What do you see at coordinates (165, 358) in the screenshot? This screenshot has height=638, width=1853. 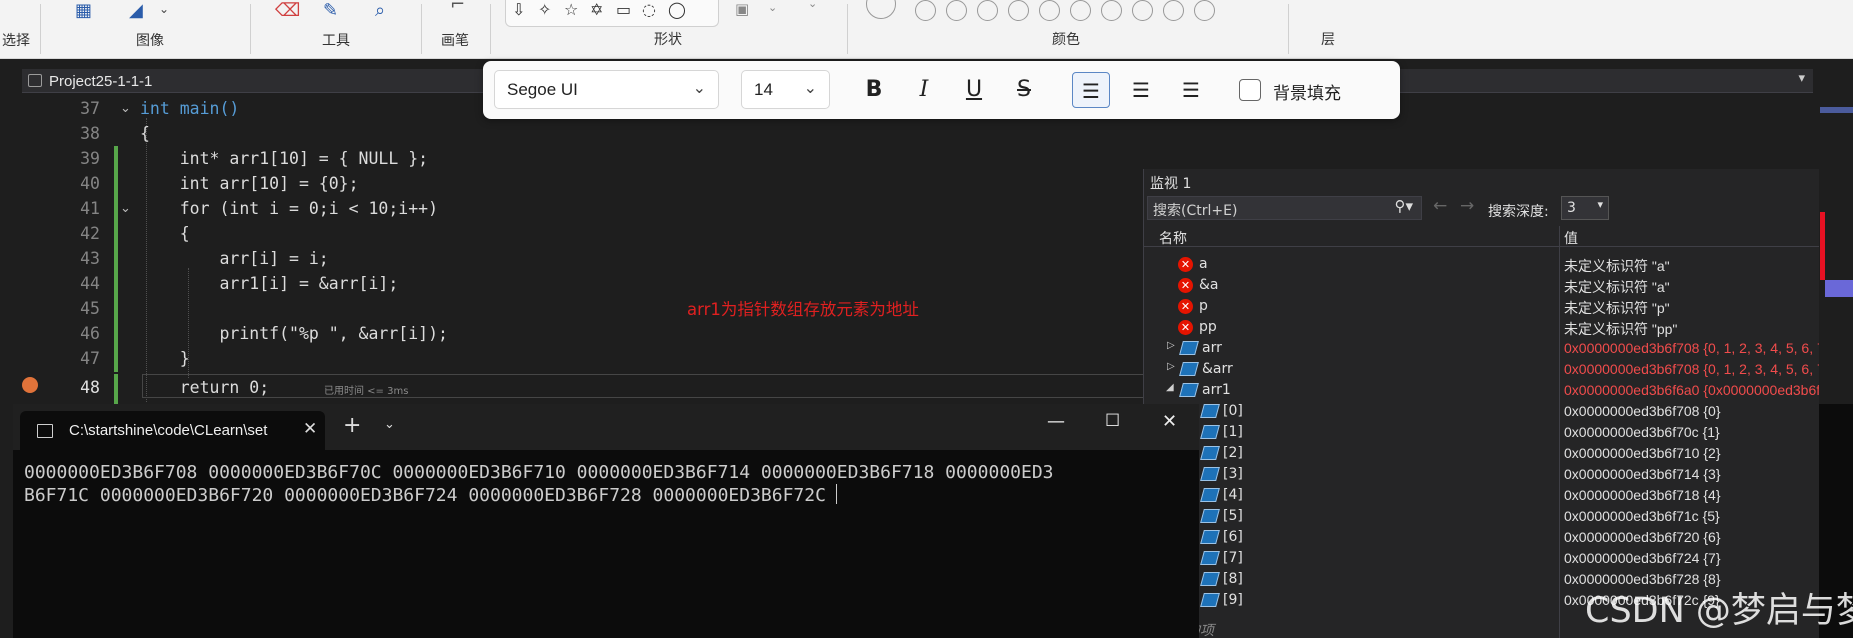 I see `code-line: }` at bounding box center [165, 358].